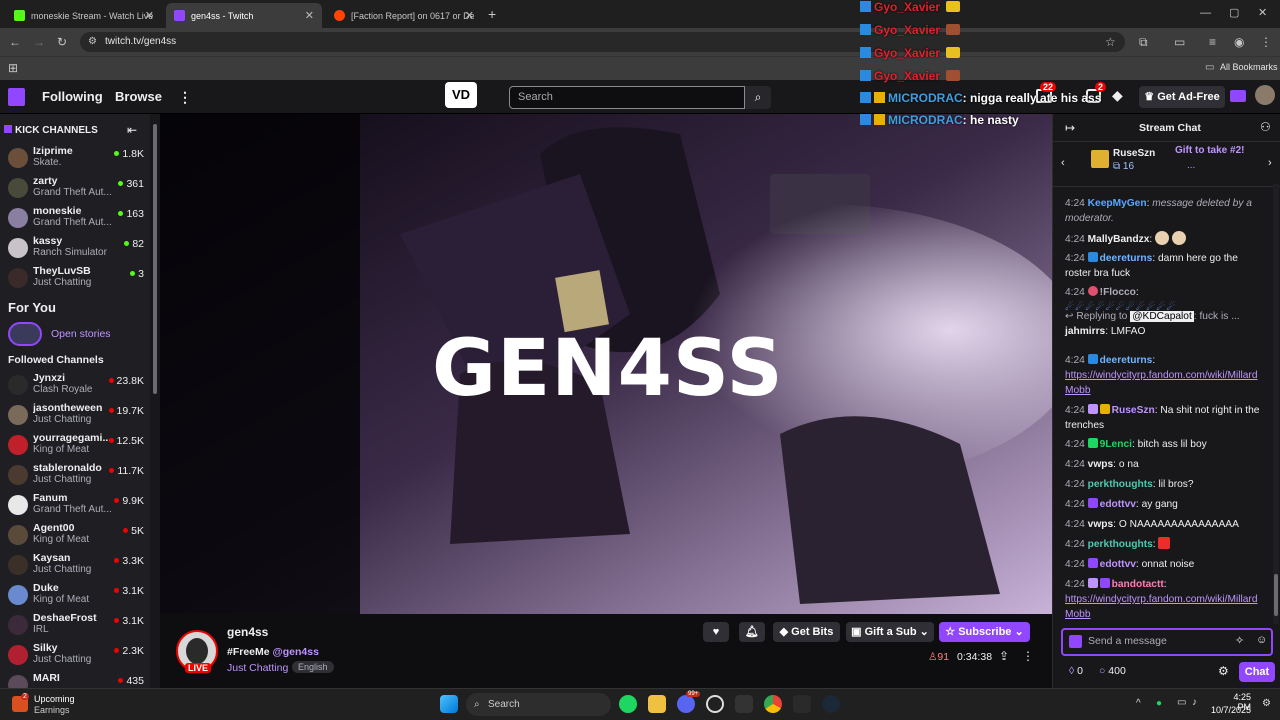 This screenshot has height=720, width=1280. Describe the element at coordinates (628, 704) in the screenshot. I see `spotify-icon` at that location.